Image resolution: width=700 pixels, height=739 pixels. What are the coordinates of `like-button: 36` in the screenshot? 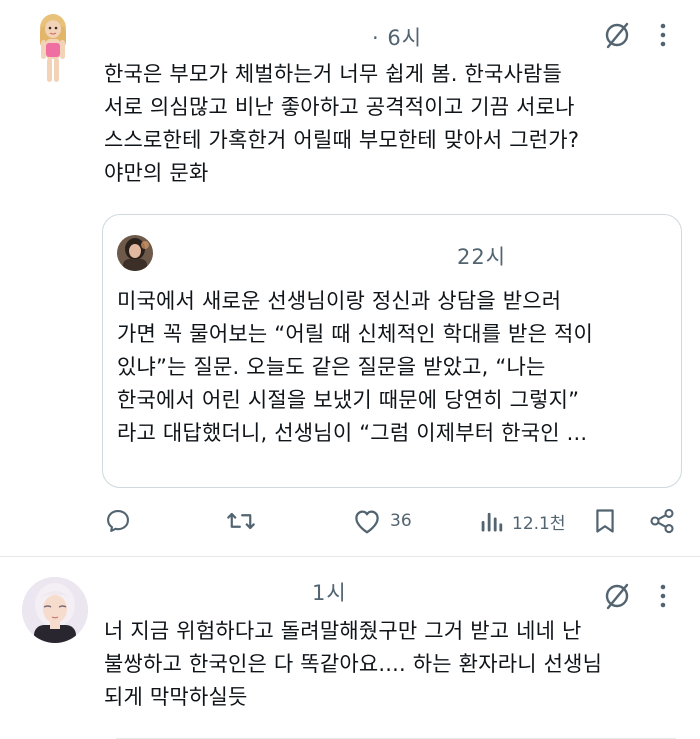 It's located at (382, 521).